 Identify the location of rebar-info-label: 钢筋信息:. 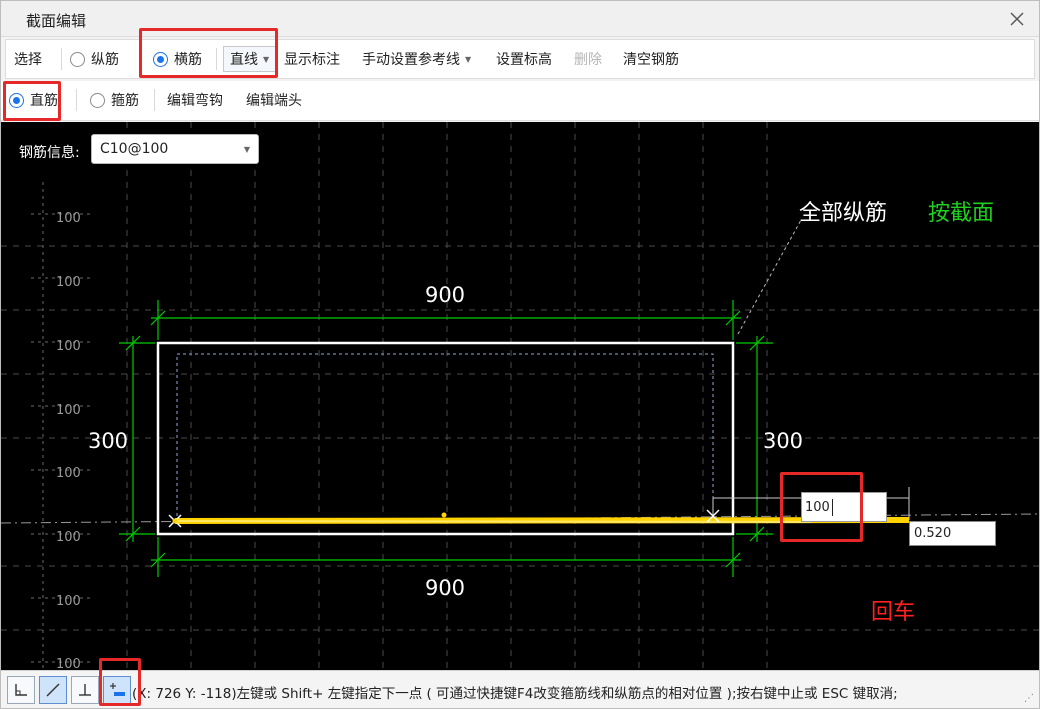
(49, 153).